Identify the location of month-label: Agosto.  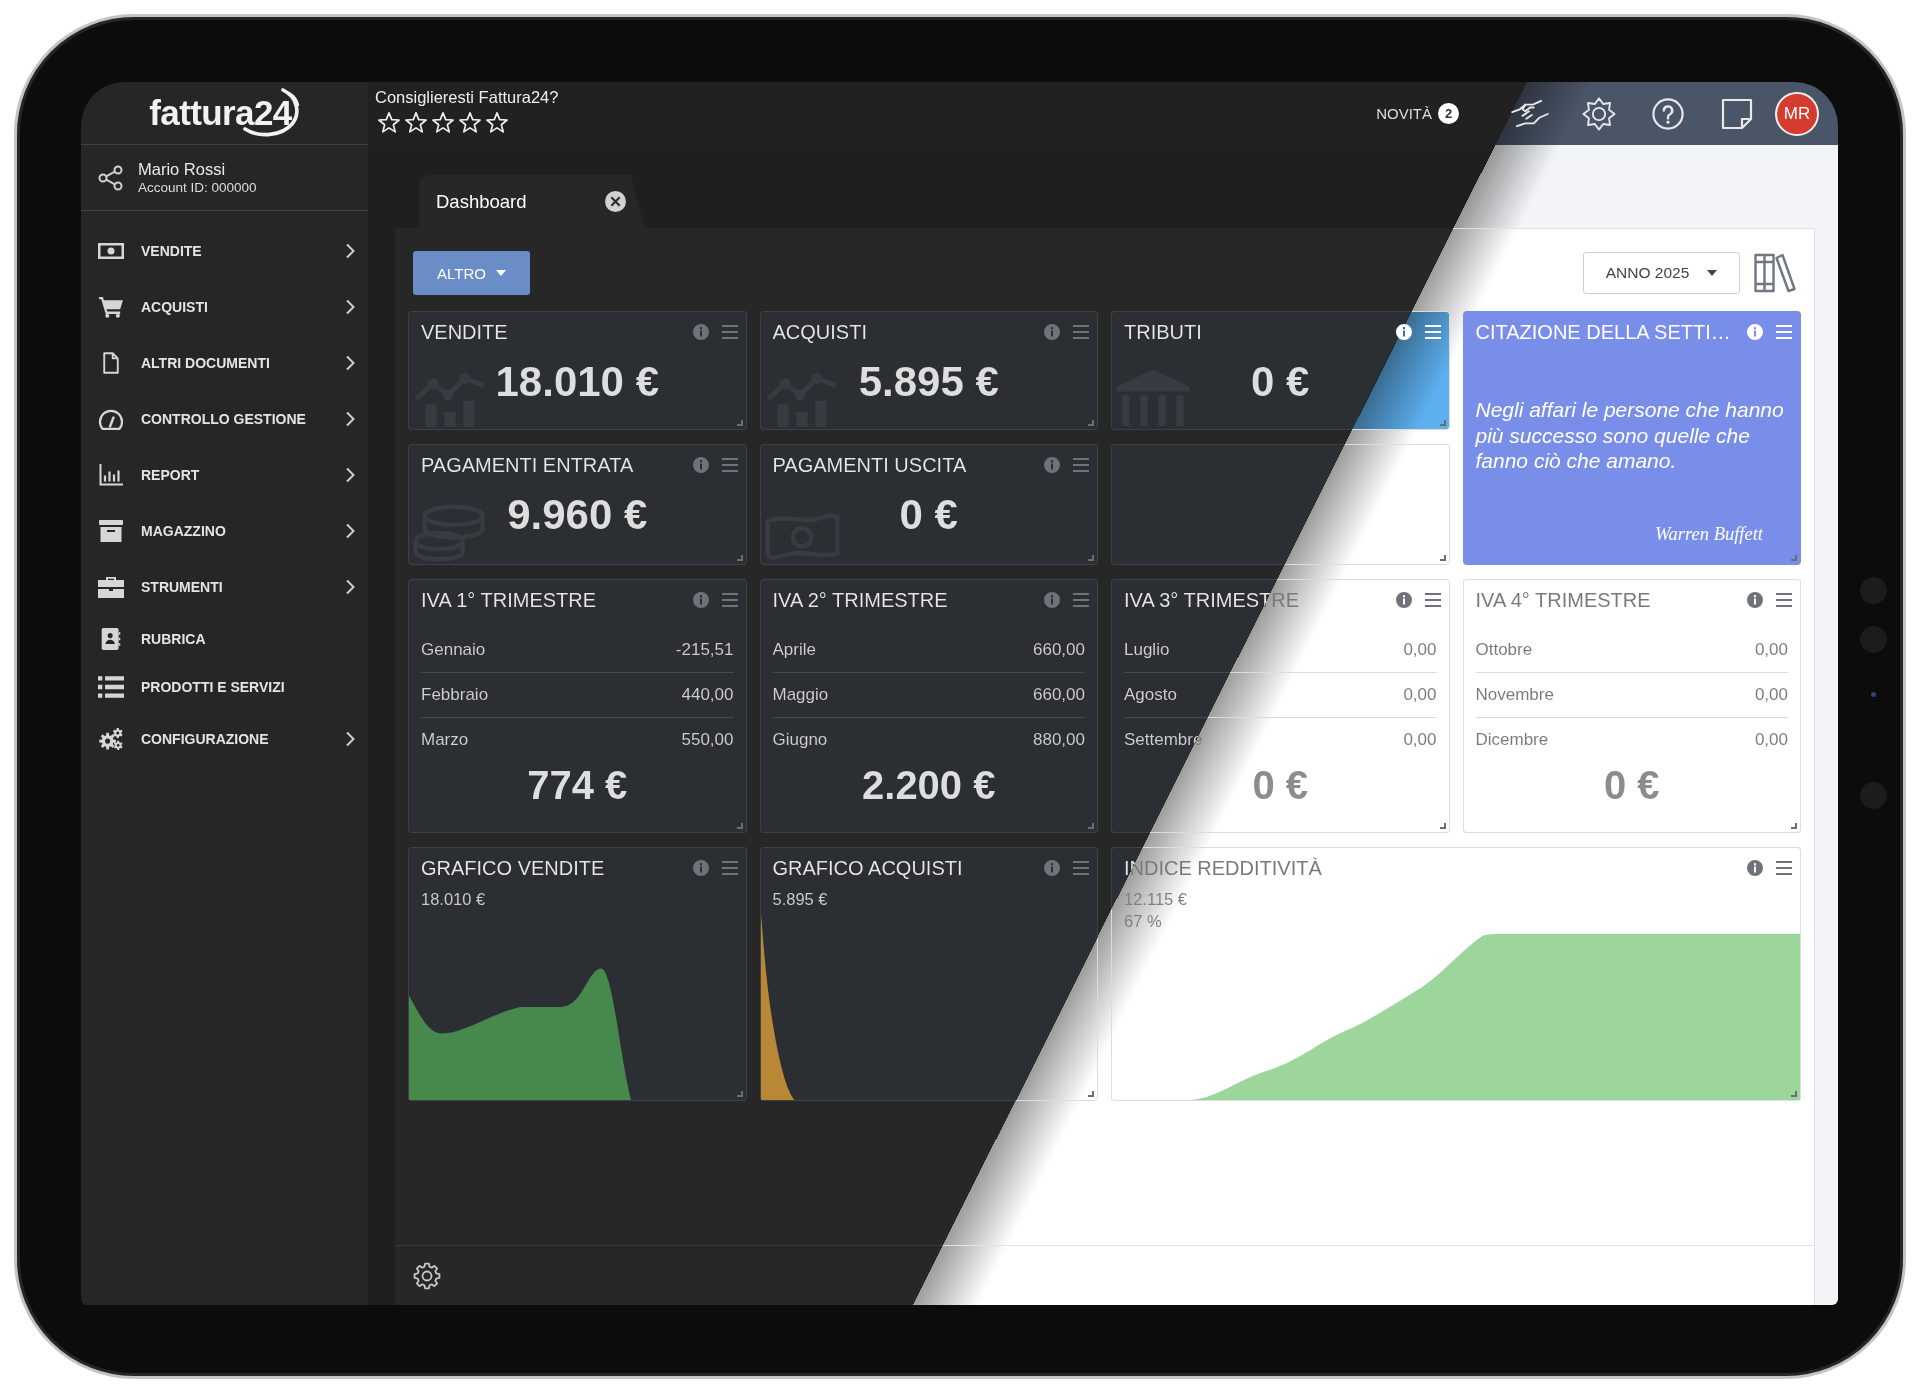
(1150, 695).